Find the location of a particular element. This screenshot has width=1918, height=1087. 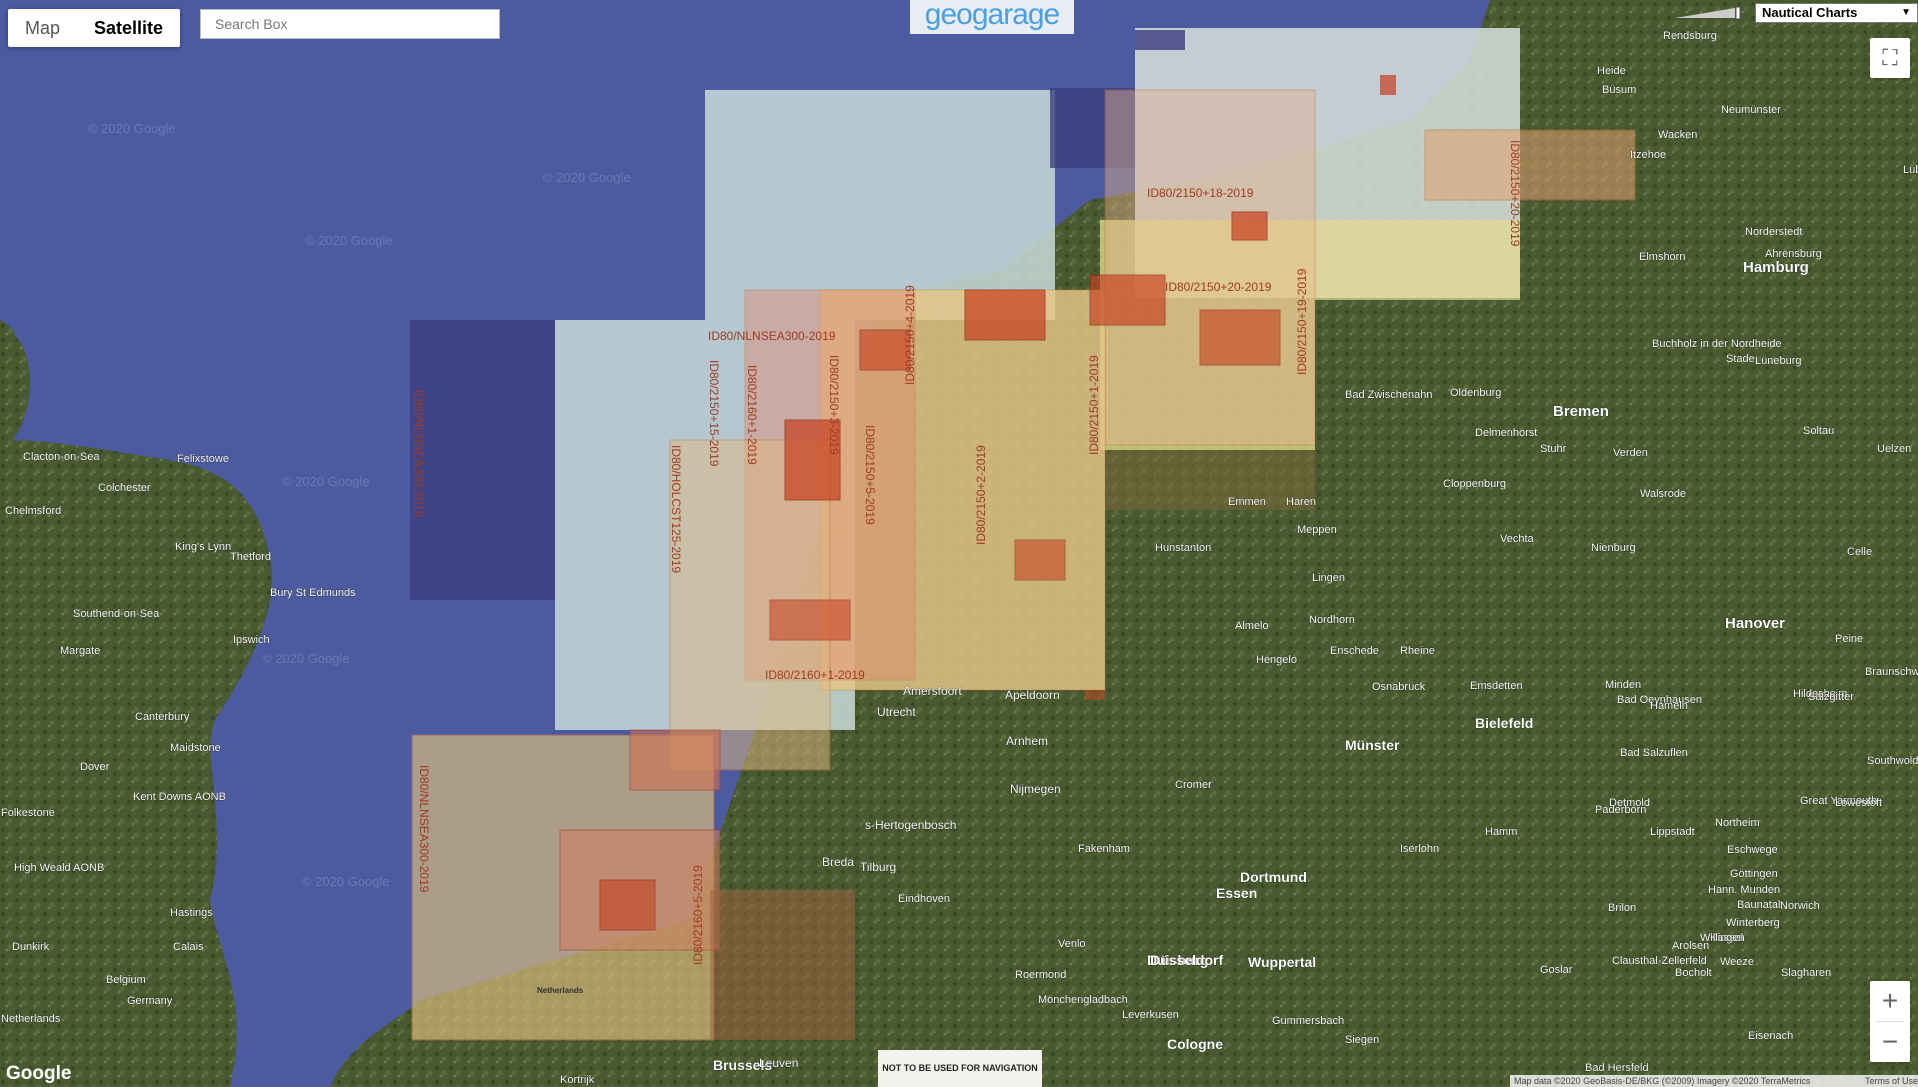

place-label: Weeze is located at coordinates (1737, 962).